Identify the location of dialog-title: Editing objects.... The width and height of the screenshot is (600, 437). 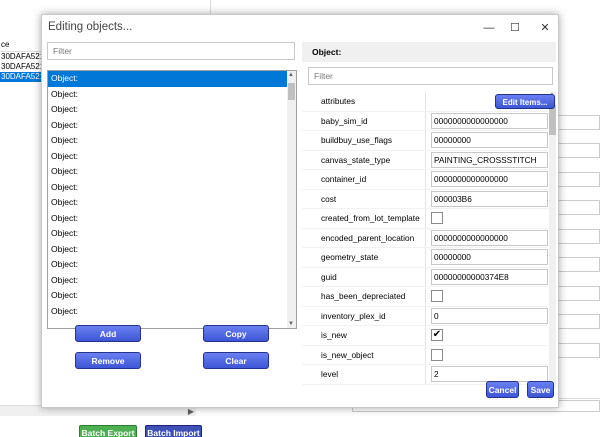
(90, 27).